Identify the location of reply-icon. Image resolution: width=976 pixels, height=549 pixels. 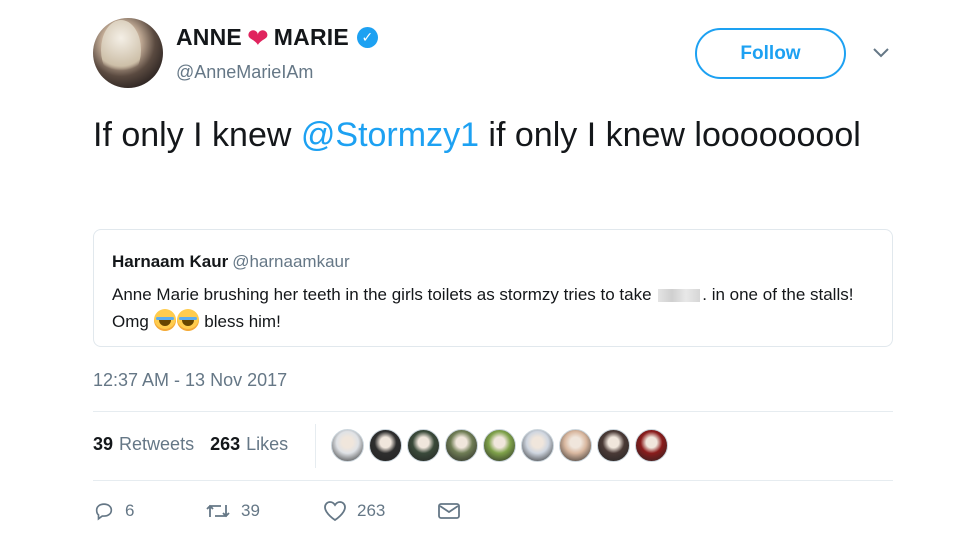
(104, 512).